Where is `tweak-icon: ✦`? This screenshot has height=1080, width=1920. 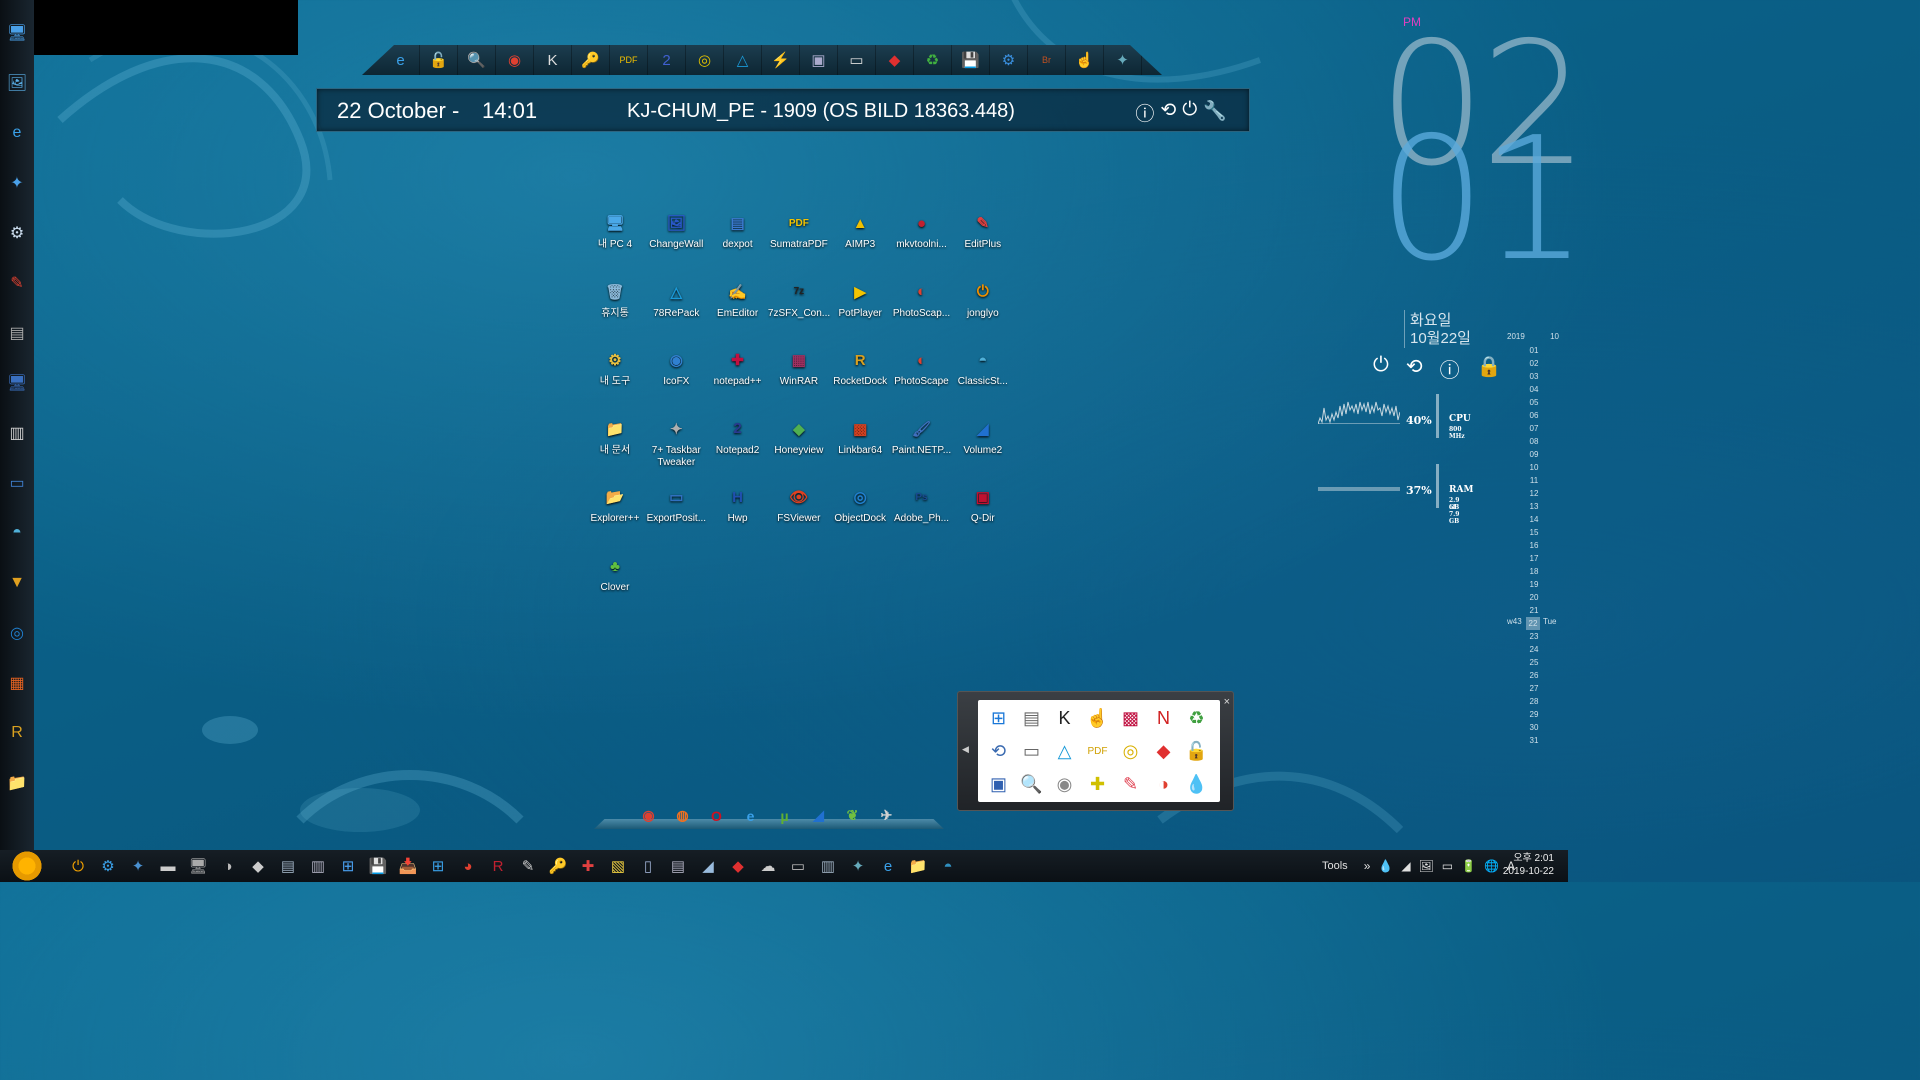 tweak-icon: ✦ is located at coordinates (1123, 60).